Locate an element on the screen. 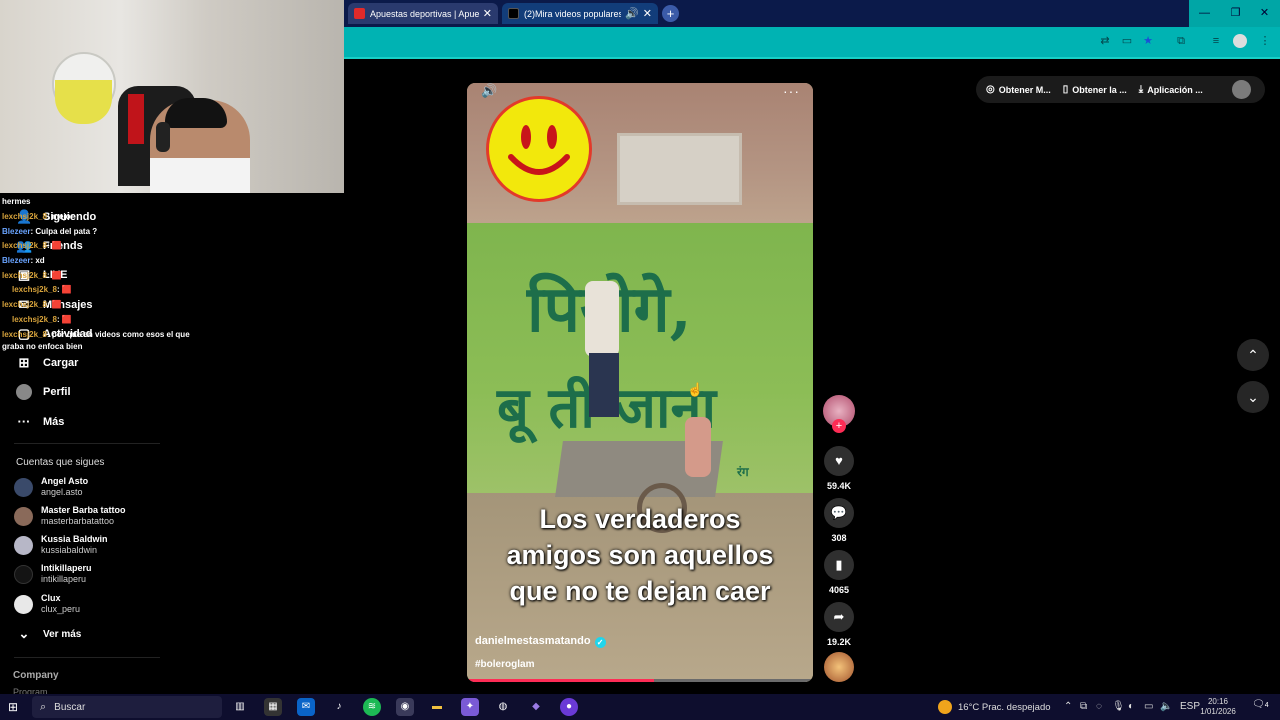  followed-account: Clux clux_peru is located at coordinates (47, 604).